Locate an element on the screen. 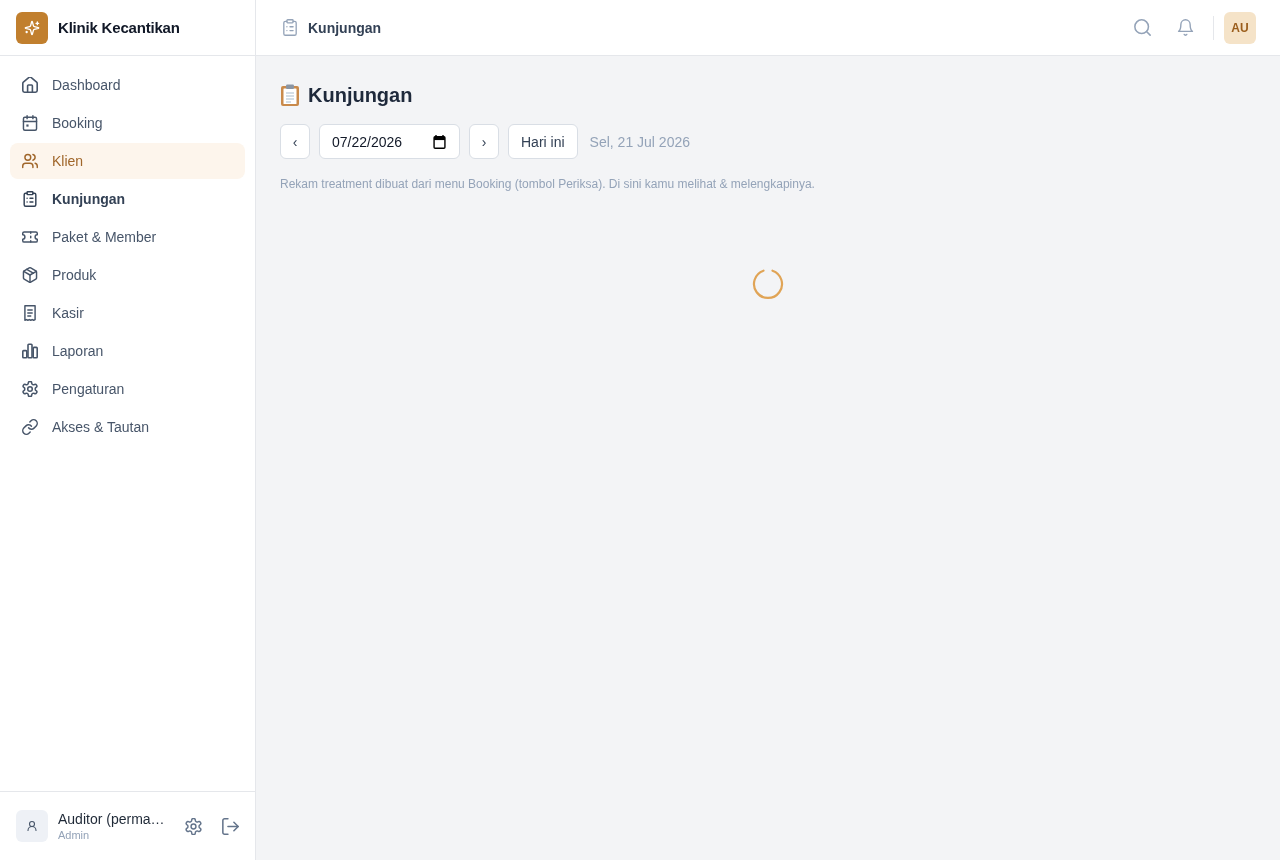 The height and width of the screenshot is (860, 1280). sidebar-item: Dashboard is located at coordinates (127, 85).